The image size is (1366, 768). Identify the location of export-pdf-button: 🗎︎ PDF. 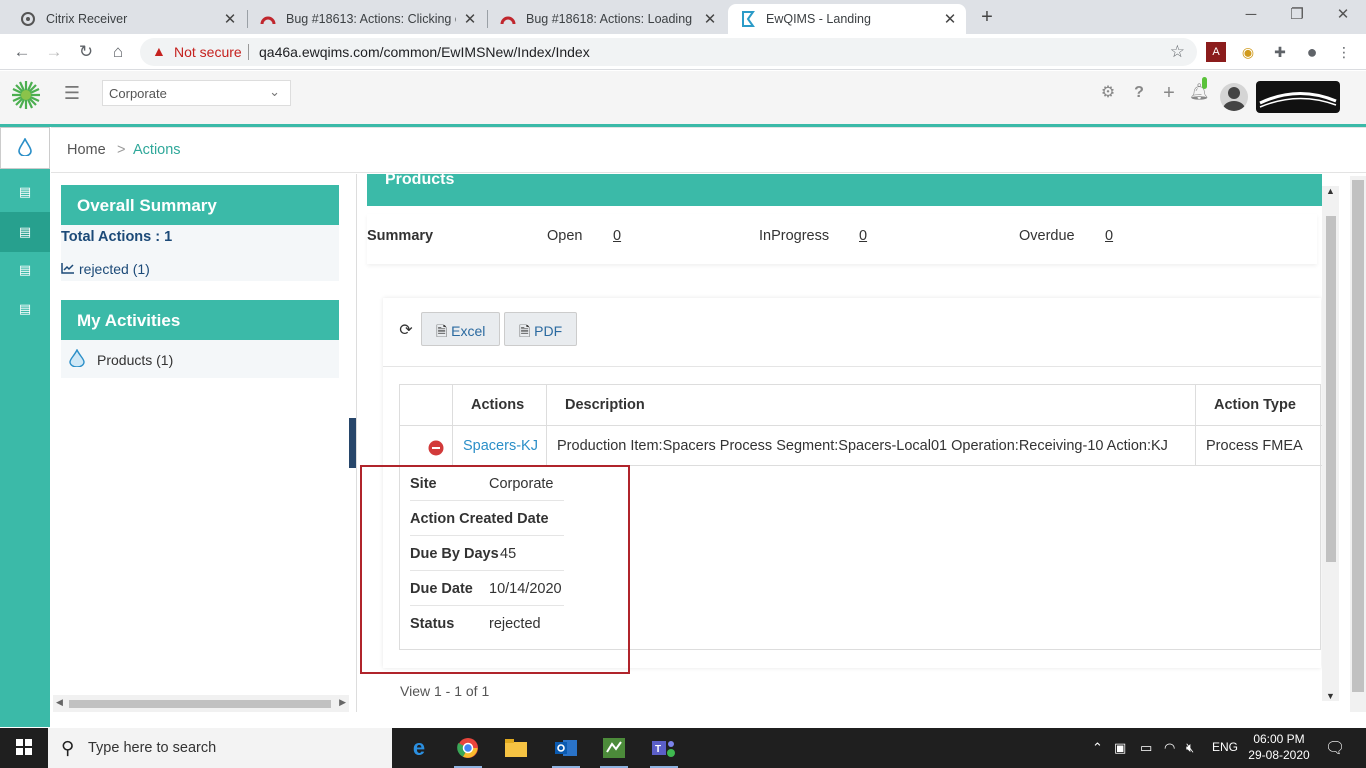
(541, 329).